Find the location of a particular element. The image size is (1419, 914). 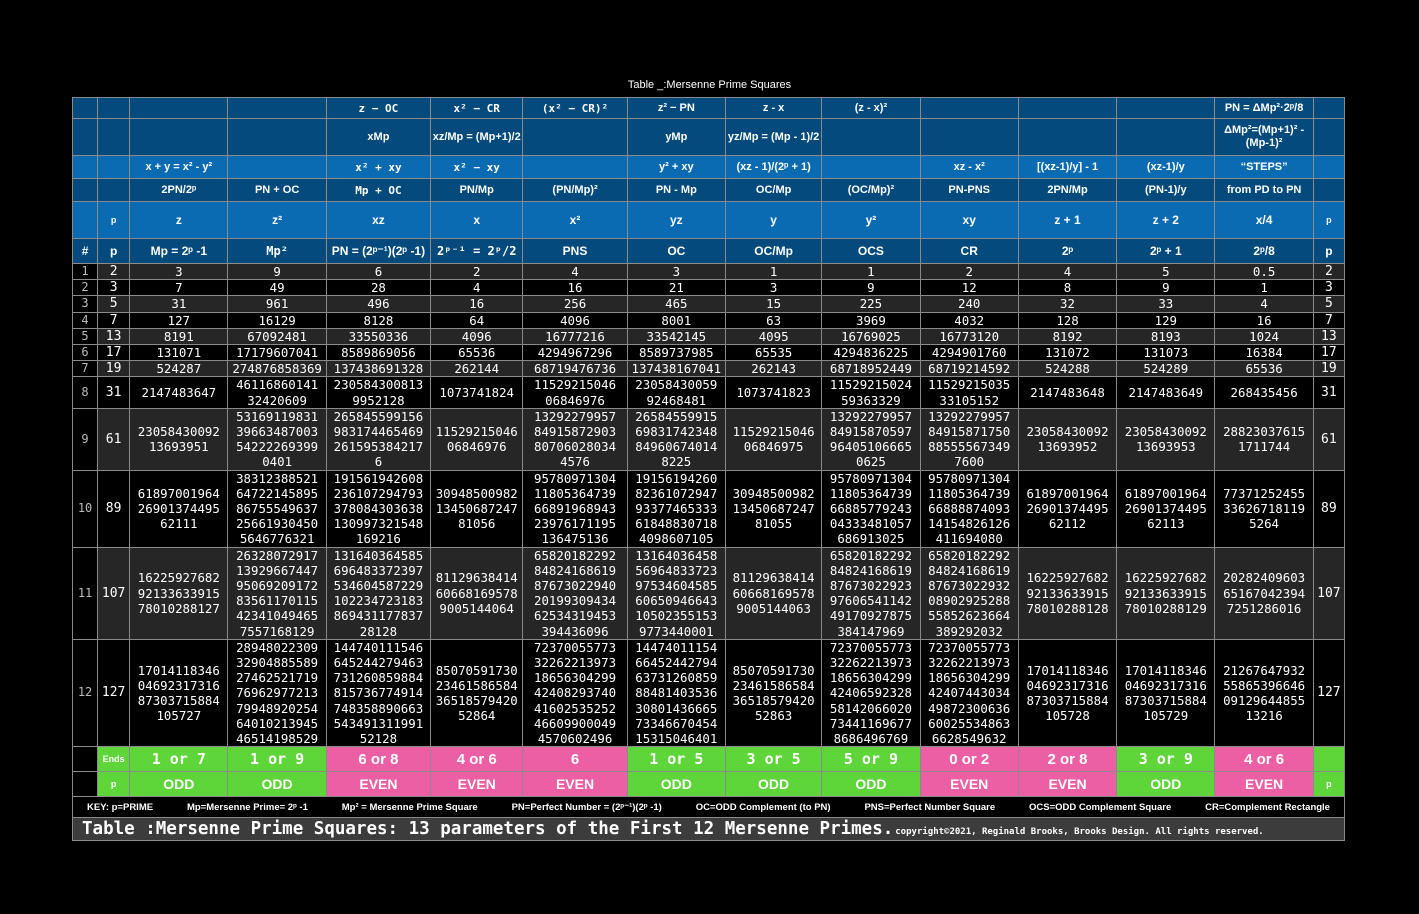

header-cell: Mp² is located at coordinates (277, 251).